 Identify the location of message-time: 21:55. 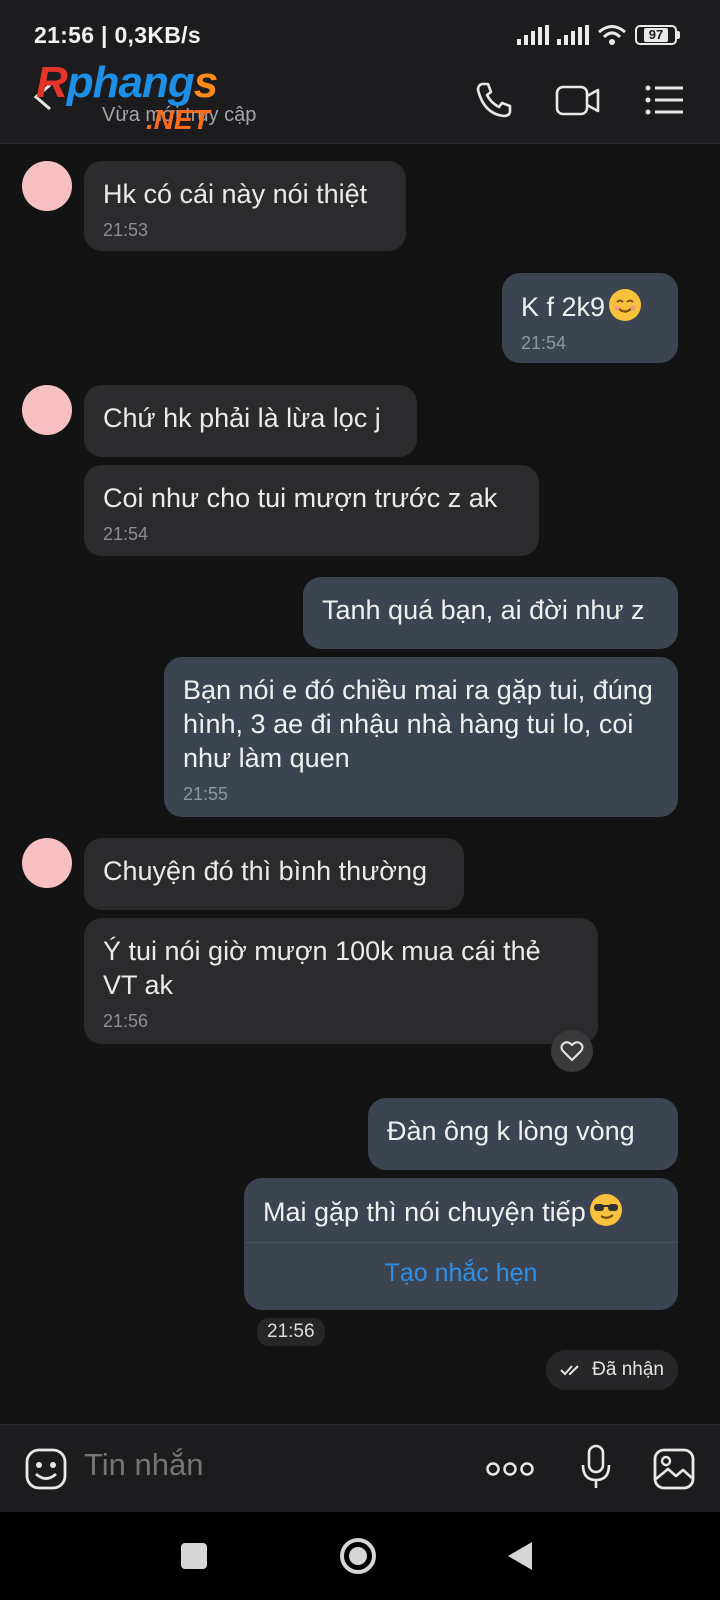
(206, 794).